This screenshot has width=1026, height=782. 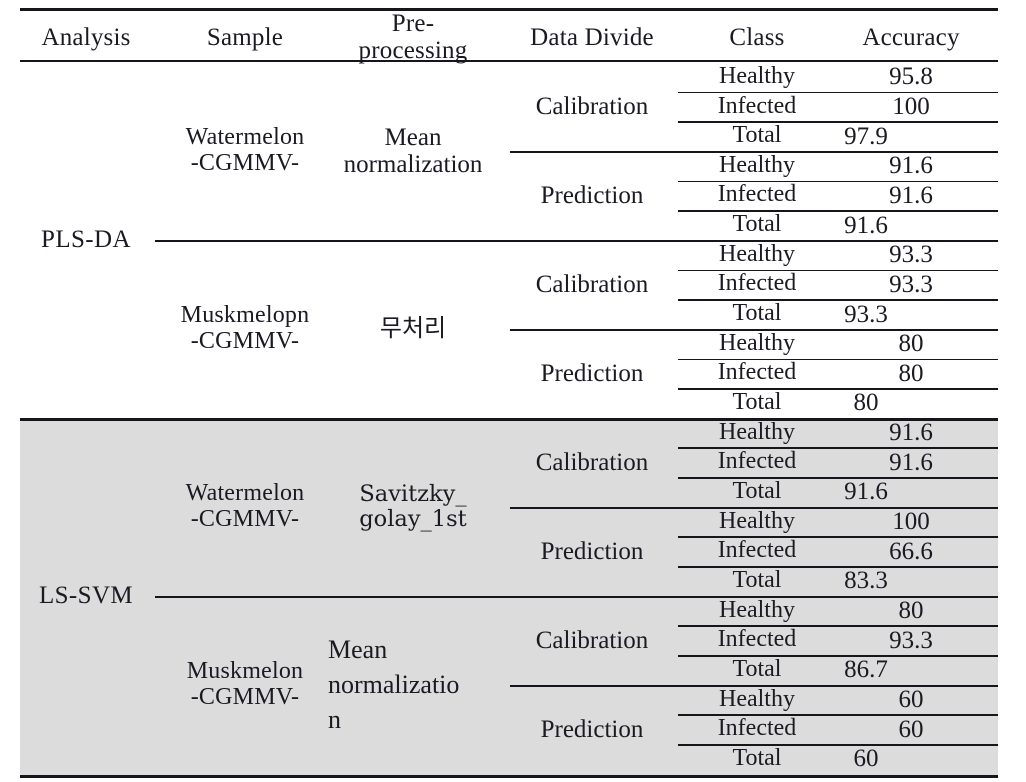 What do you see at coordinates (413, 506) in the screenshot?
I see `preprocessing-label: Savitzky_ golay_1st` at bounding box center [413, 506].